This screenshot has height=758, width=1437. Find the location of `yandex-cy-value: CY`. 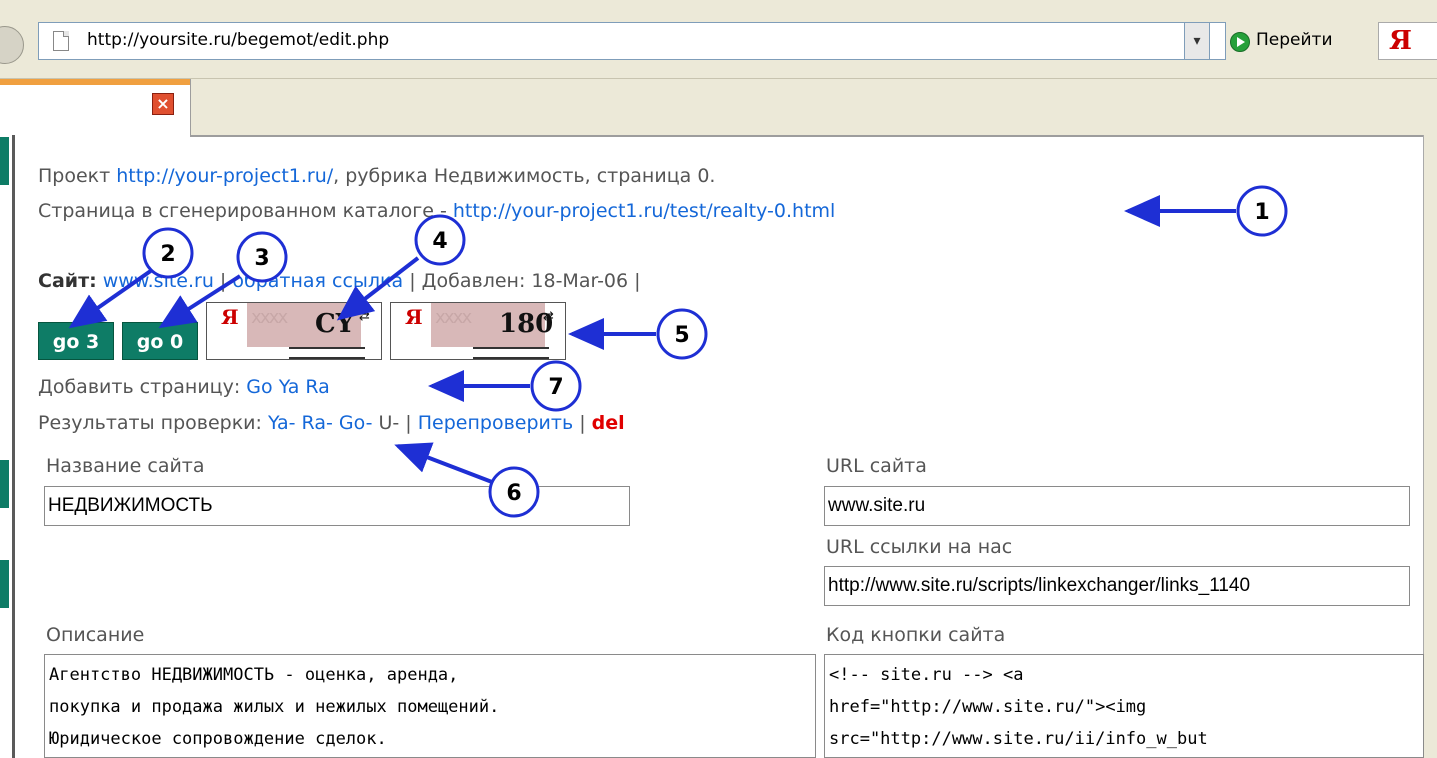

yandex-cy-value: CY is located at coordinates (335, 324).